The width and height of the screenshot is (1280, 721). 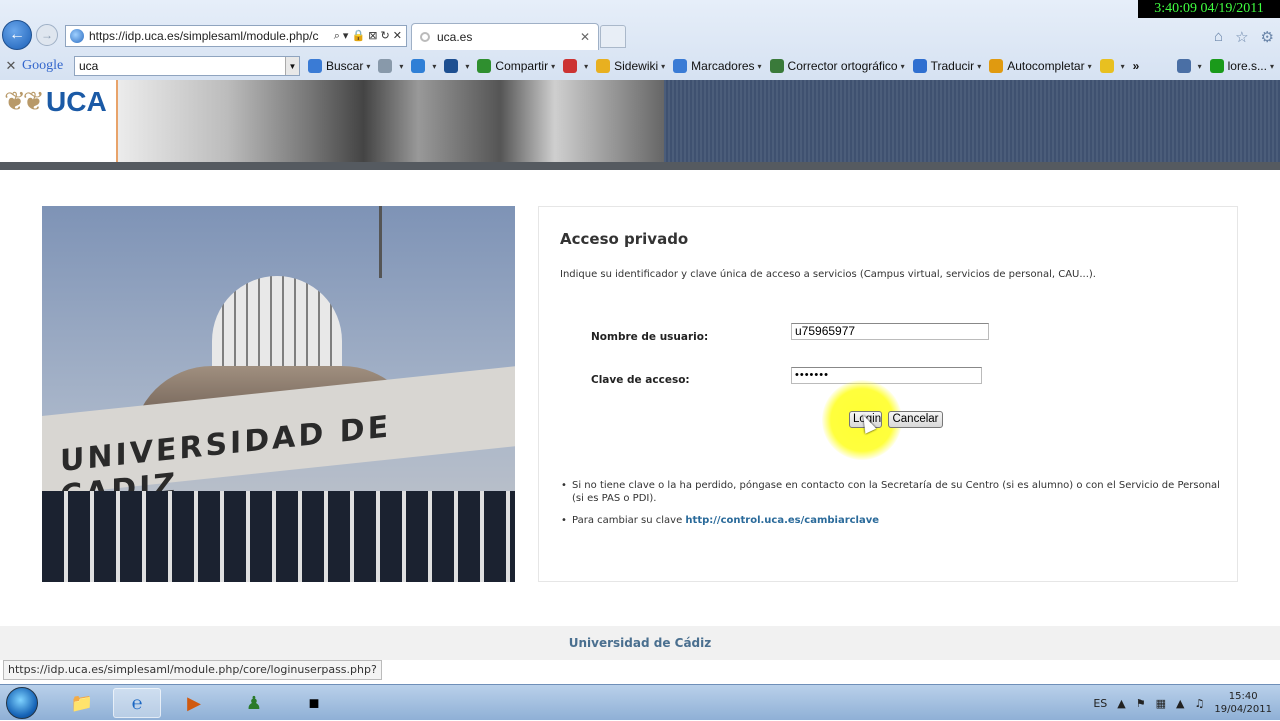 I want to click on share-icon, so click(x=484, y=66).